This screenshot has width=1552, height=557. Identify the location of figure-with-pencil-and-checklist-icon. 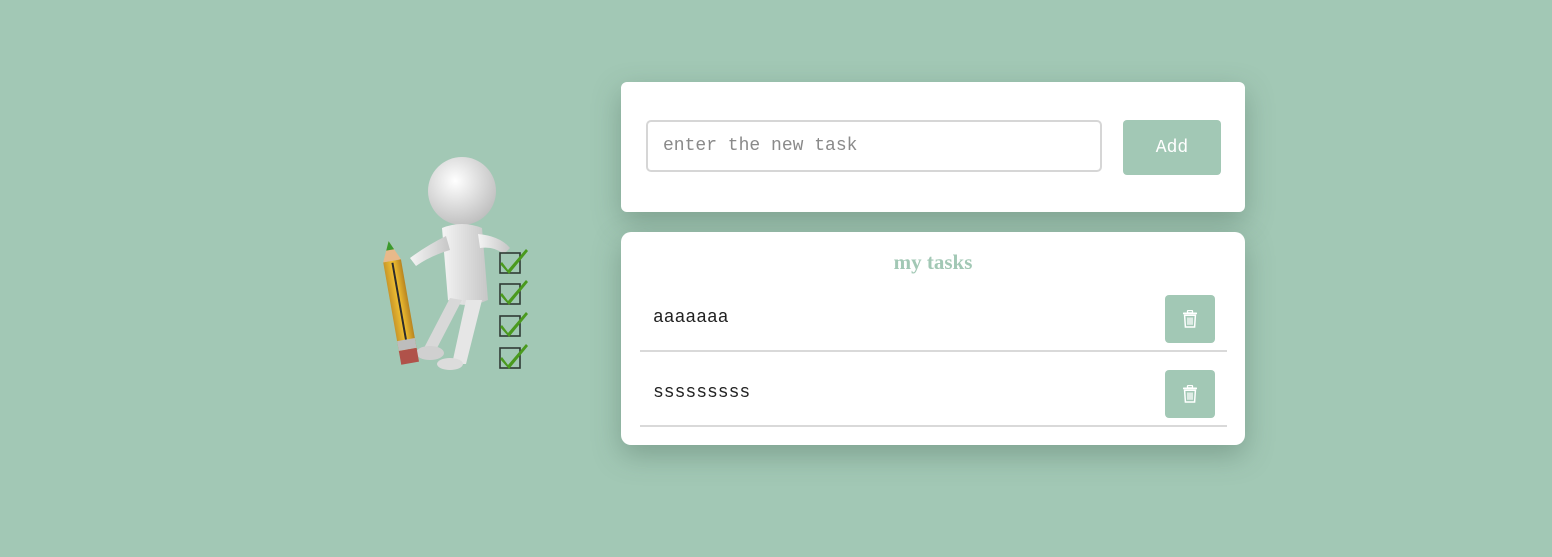
(455, 263).